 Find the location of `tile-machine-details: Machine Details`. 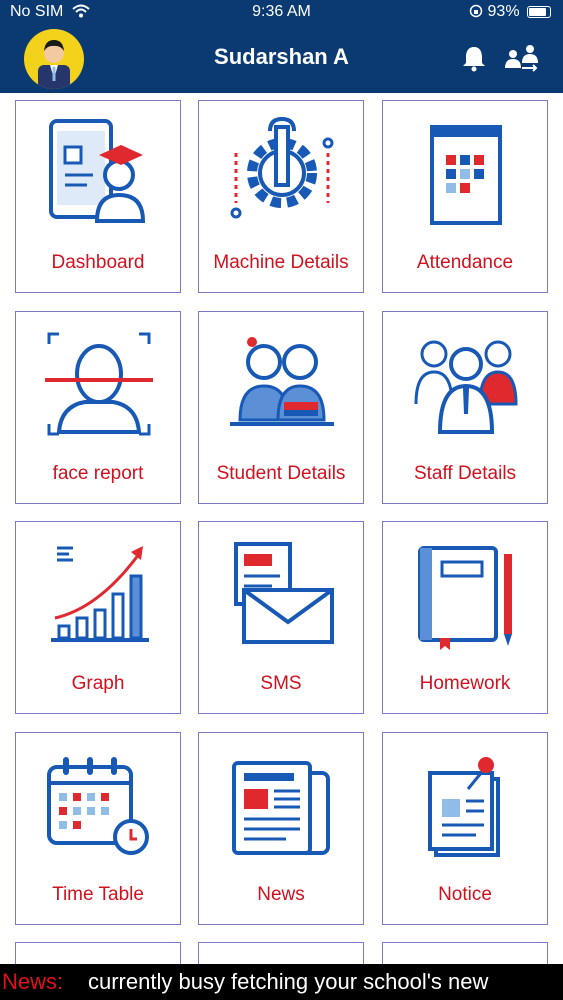

tile-machine-details: Machine Details is located at coordinates (281, 196).